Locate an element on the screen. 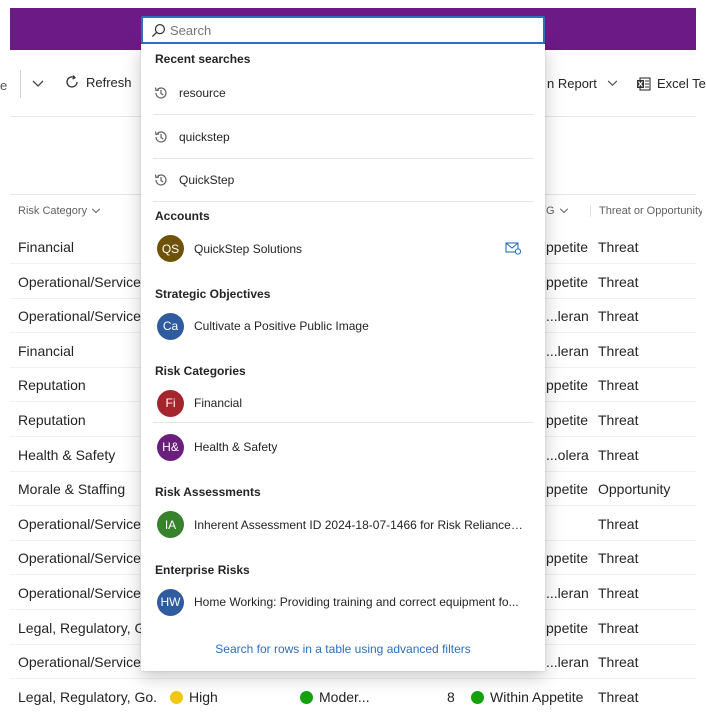 The height and width of the screenshot is (720, 706). refresh-label: Refresh is located at coordinates (109, 82).